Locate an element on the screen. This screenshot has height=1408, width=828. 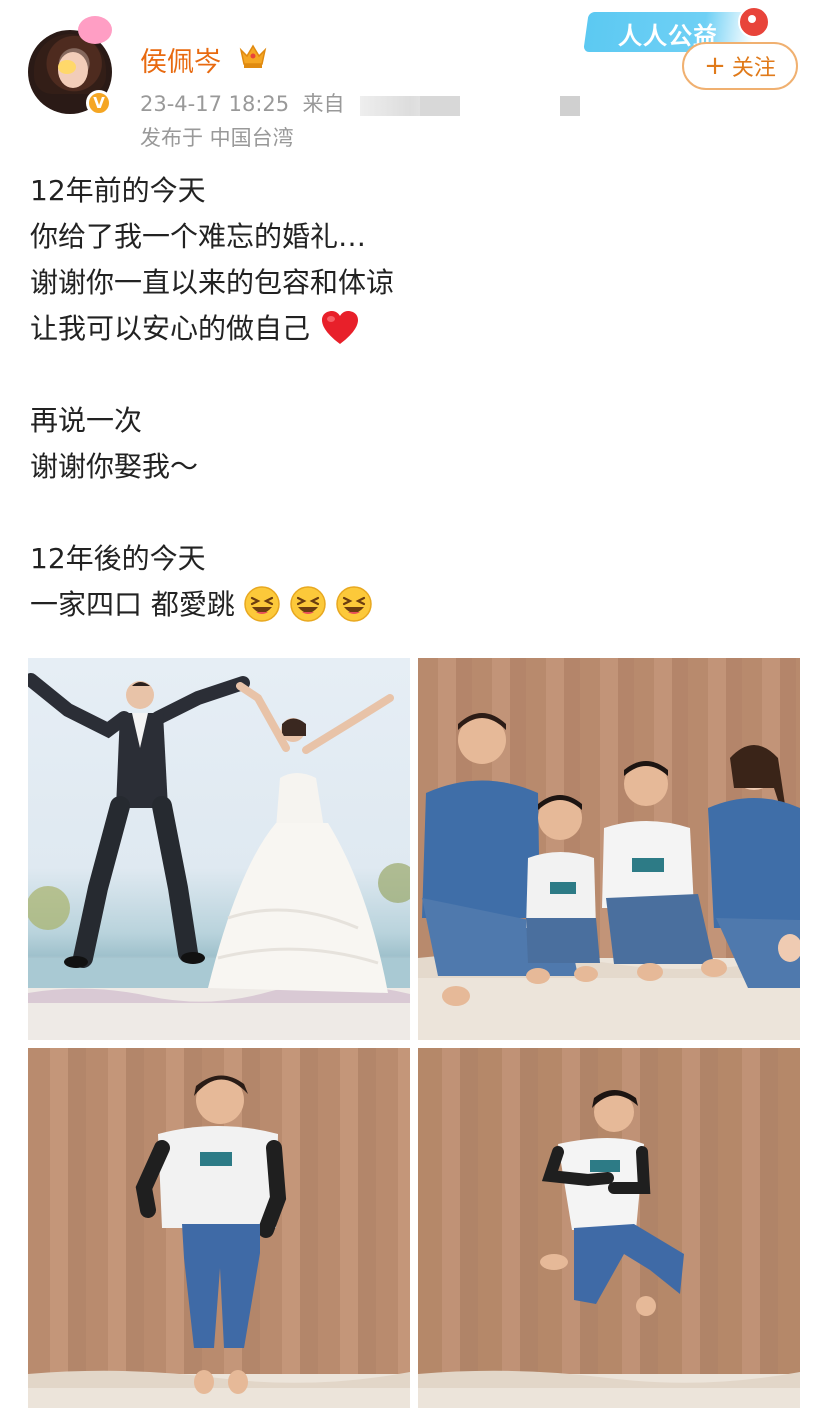
post-line: 谢谢你一直以来的包容和体谅 is located at coordinates (212, 282).